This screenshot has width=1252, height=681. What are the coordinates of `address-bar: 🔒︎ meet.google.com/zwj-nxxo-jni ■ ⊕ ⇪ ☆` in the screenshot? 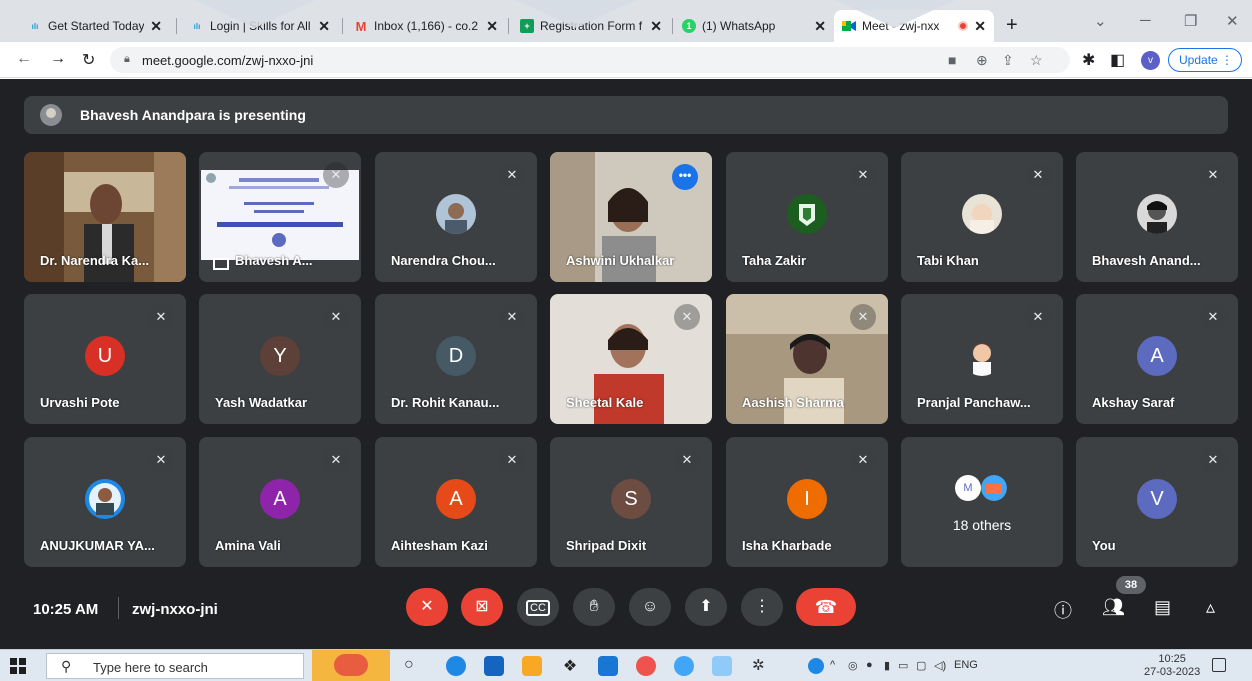 It's located at (590, 60).